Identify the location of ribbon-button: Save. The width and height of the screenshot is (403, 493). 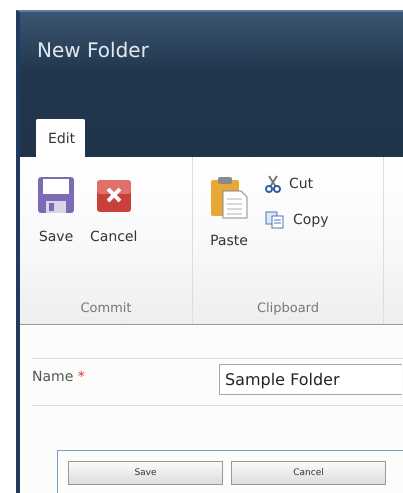
(56, 238).